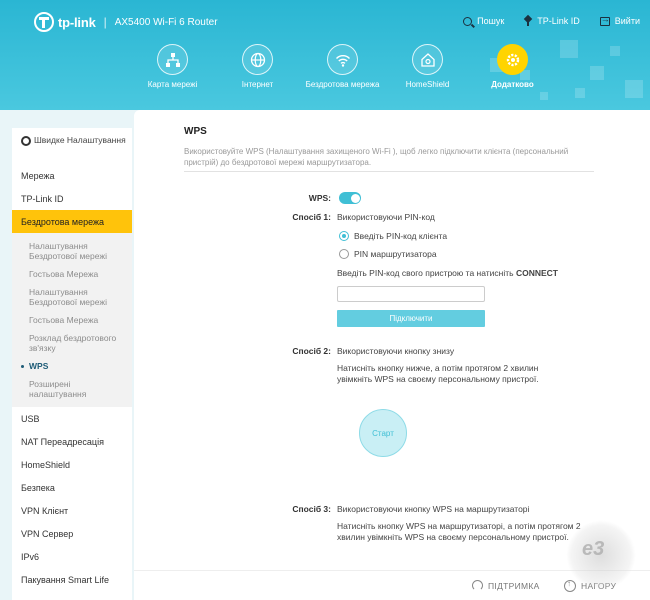 The height and width of the screenshot is (600, 650). Describe the element at coordinates (72, 510) in the screenshot. I see `sidebar-item-vpn-client: VPN Клієнт` at that location.